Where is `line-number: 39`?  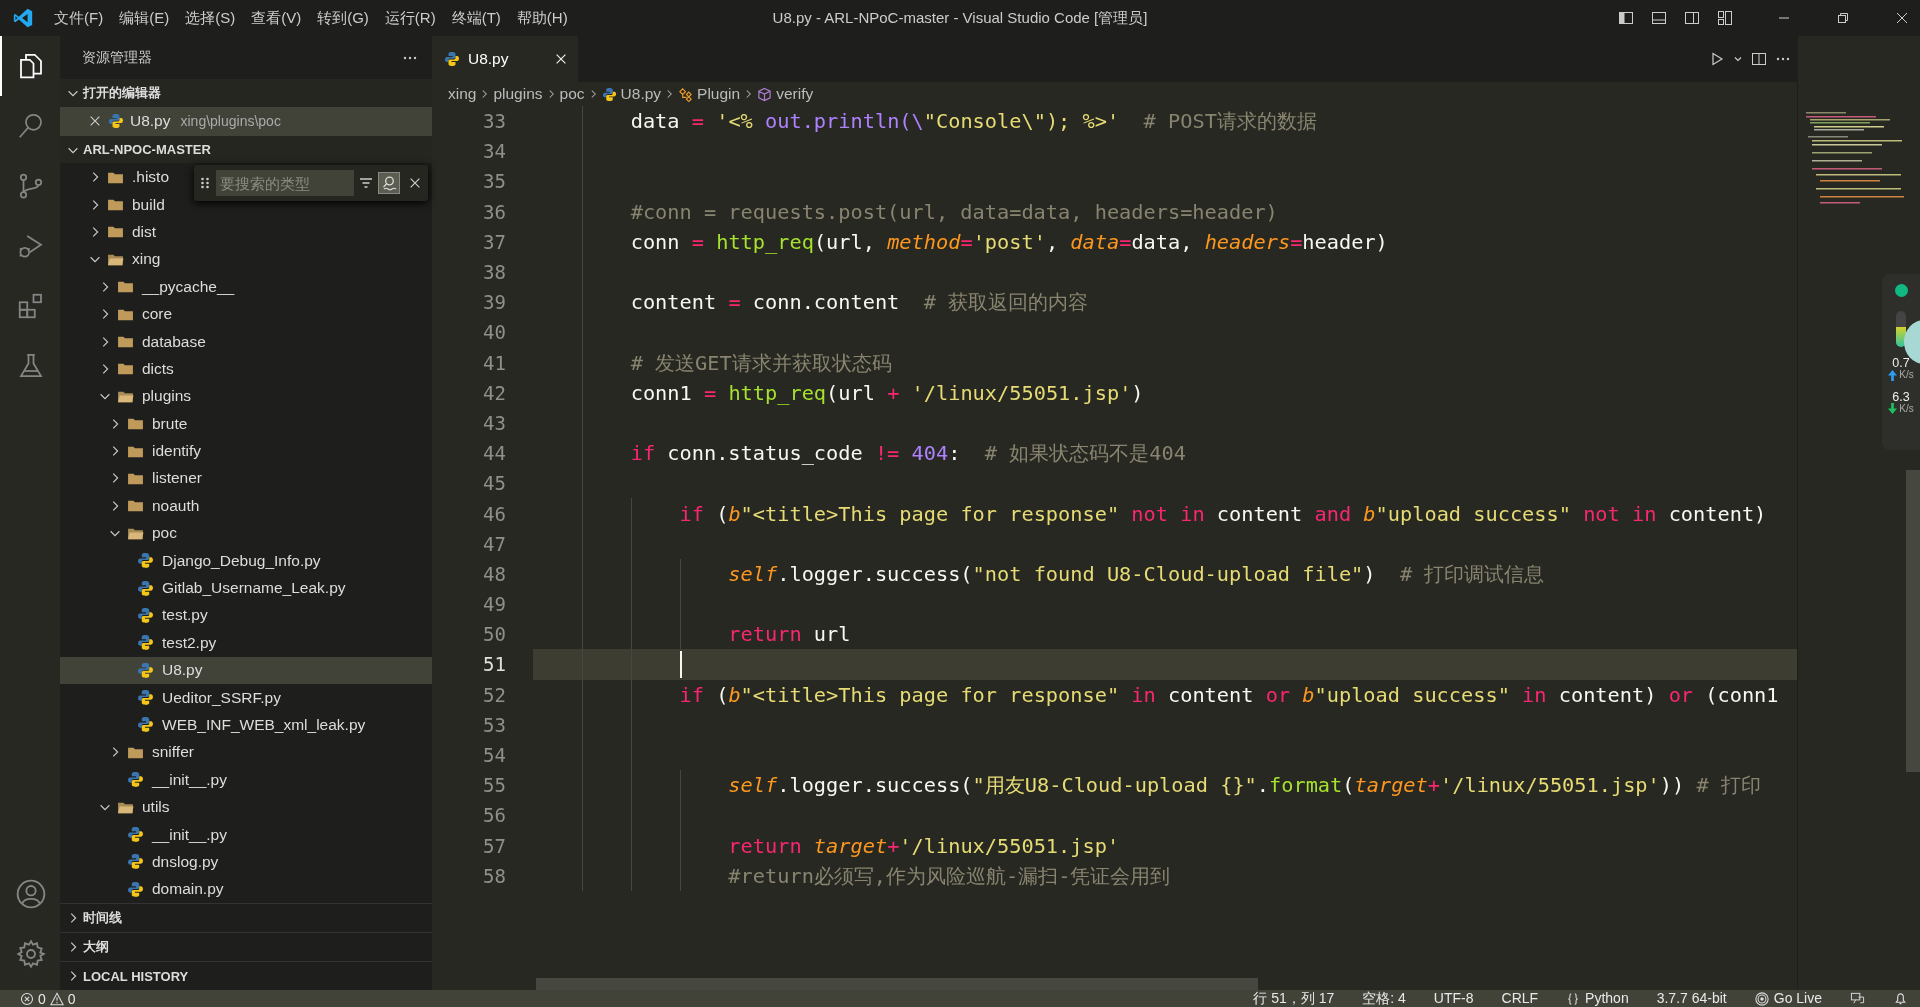
line-number: 39 is located at coordinates (494, 302).